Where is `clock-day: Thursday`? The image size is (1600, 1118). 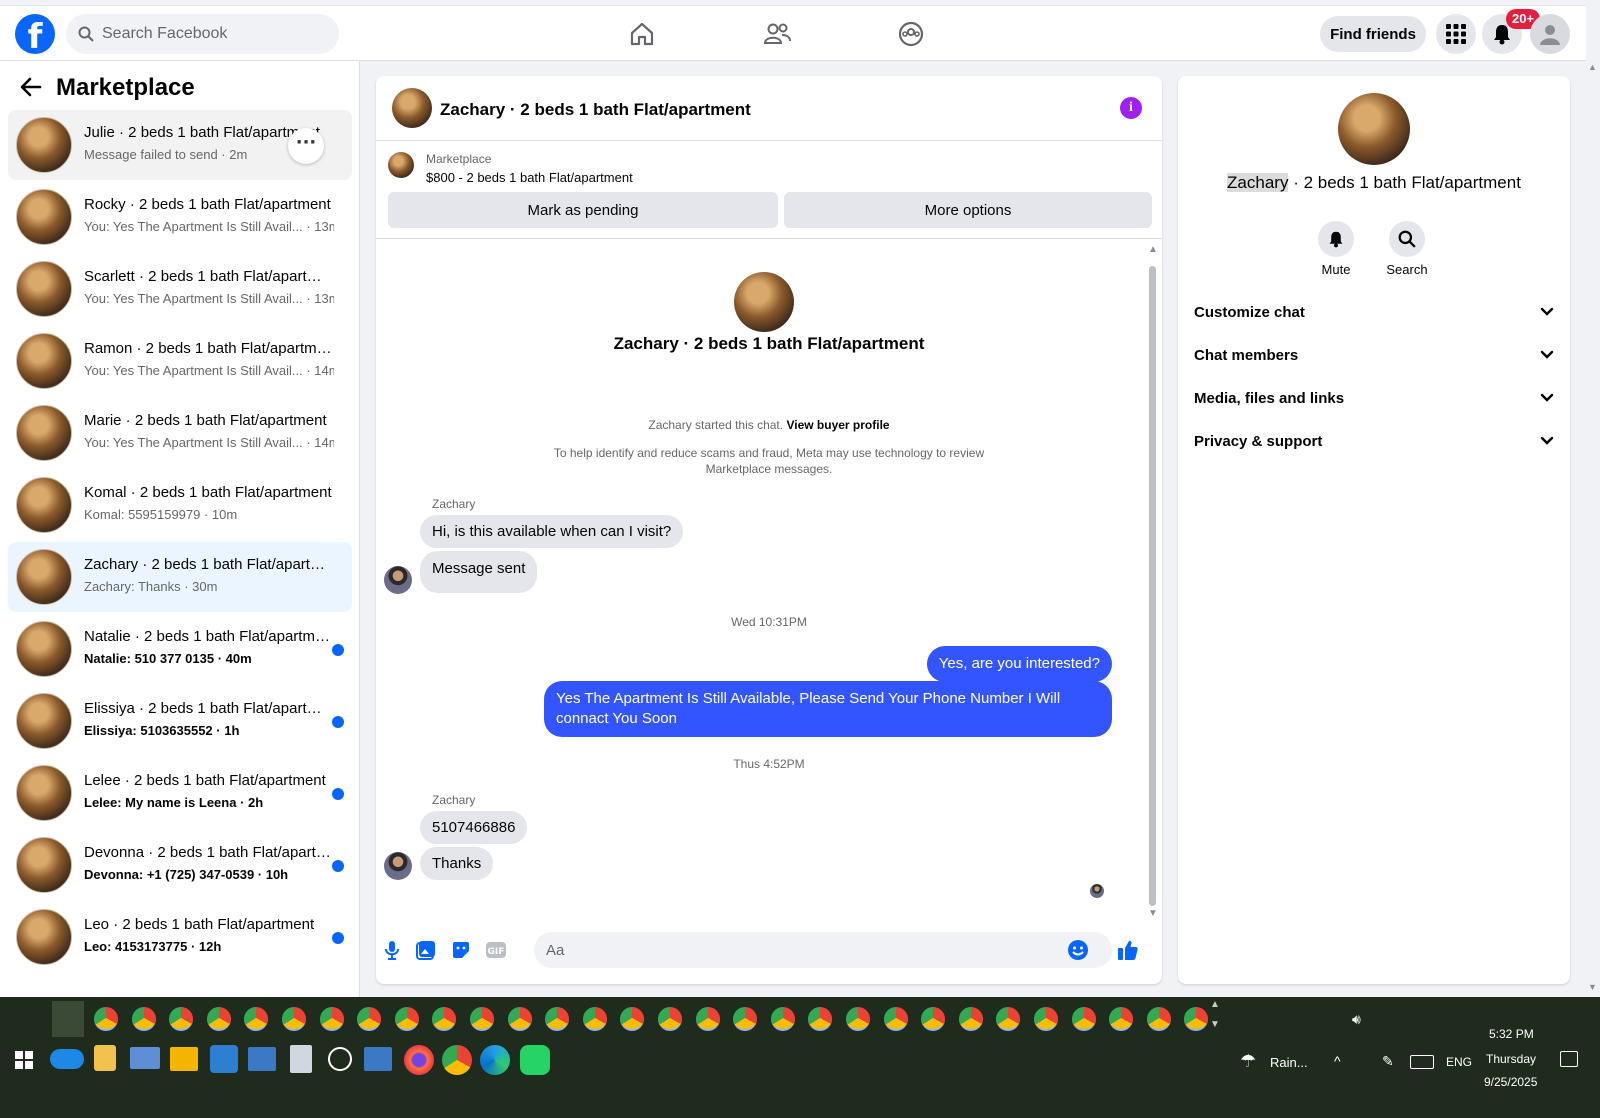
clock-day: Thursday is located at coordinates (1511, 1059).